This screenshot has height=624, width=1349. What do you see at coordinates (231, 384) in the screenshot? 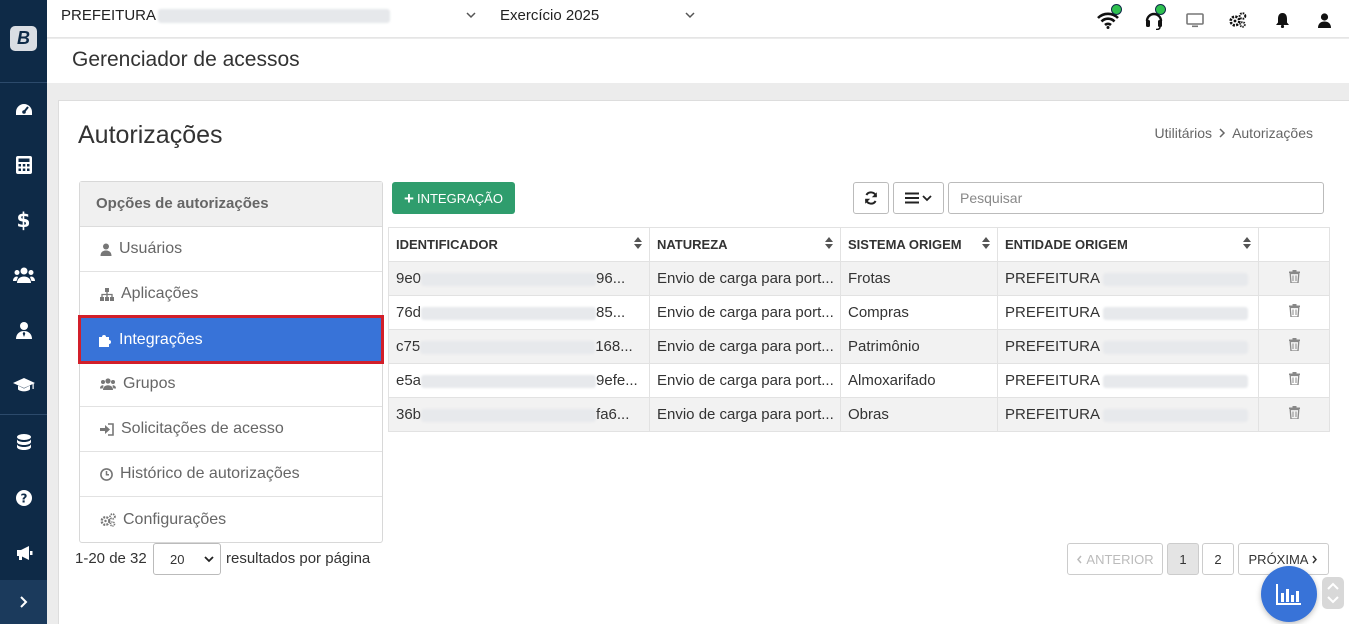
I see `option-grupos: Grupos` at bounding box center [231, 384].